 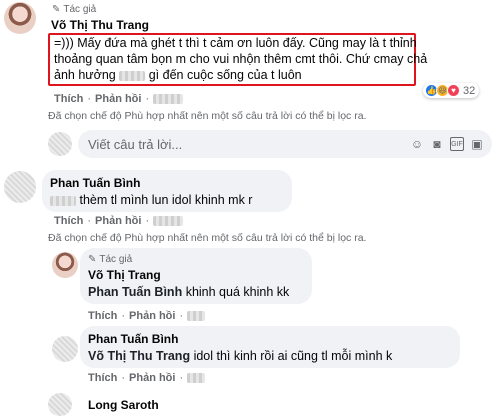 I want to click on commenter-name: Võ Thị Thu Trang, so click(x=100, y=25).